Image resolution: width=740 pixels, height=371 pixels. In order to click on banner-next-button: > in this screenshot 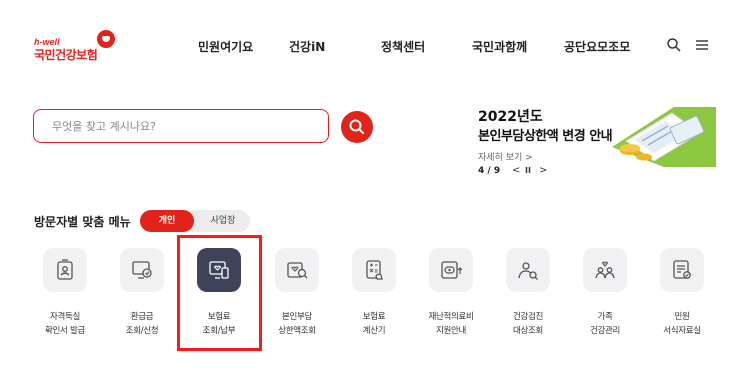, I will do `click(543, 170)`.